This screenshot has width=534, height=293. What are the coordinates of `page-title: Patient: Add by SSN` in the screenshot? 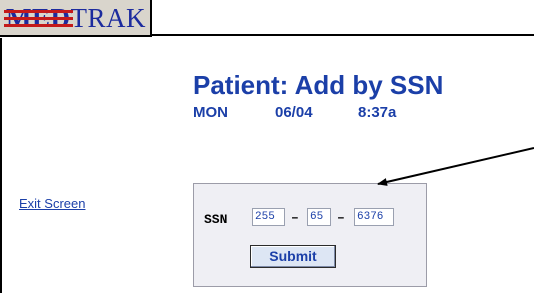 It's located at (318, 85).